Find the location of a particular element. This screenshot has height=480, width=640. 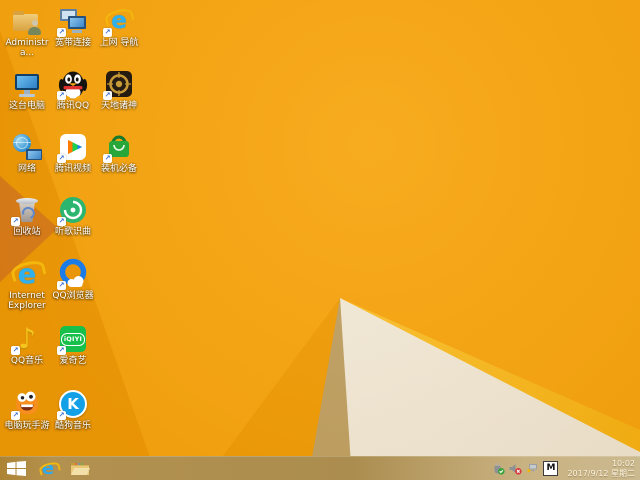

icon-label: 听歌识曲 is located at coordinates (72, 232).